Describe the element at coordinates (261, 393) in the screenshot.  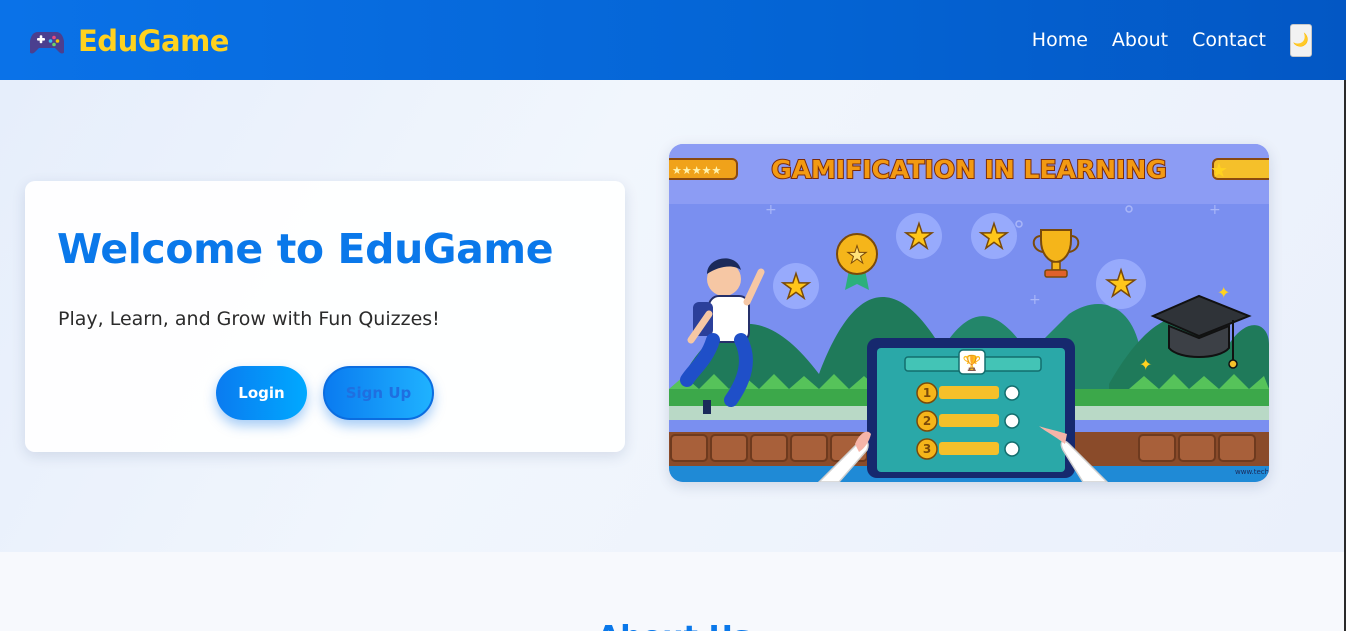
I see `login-button: Login` at that location.